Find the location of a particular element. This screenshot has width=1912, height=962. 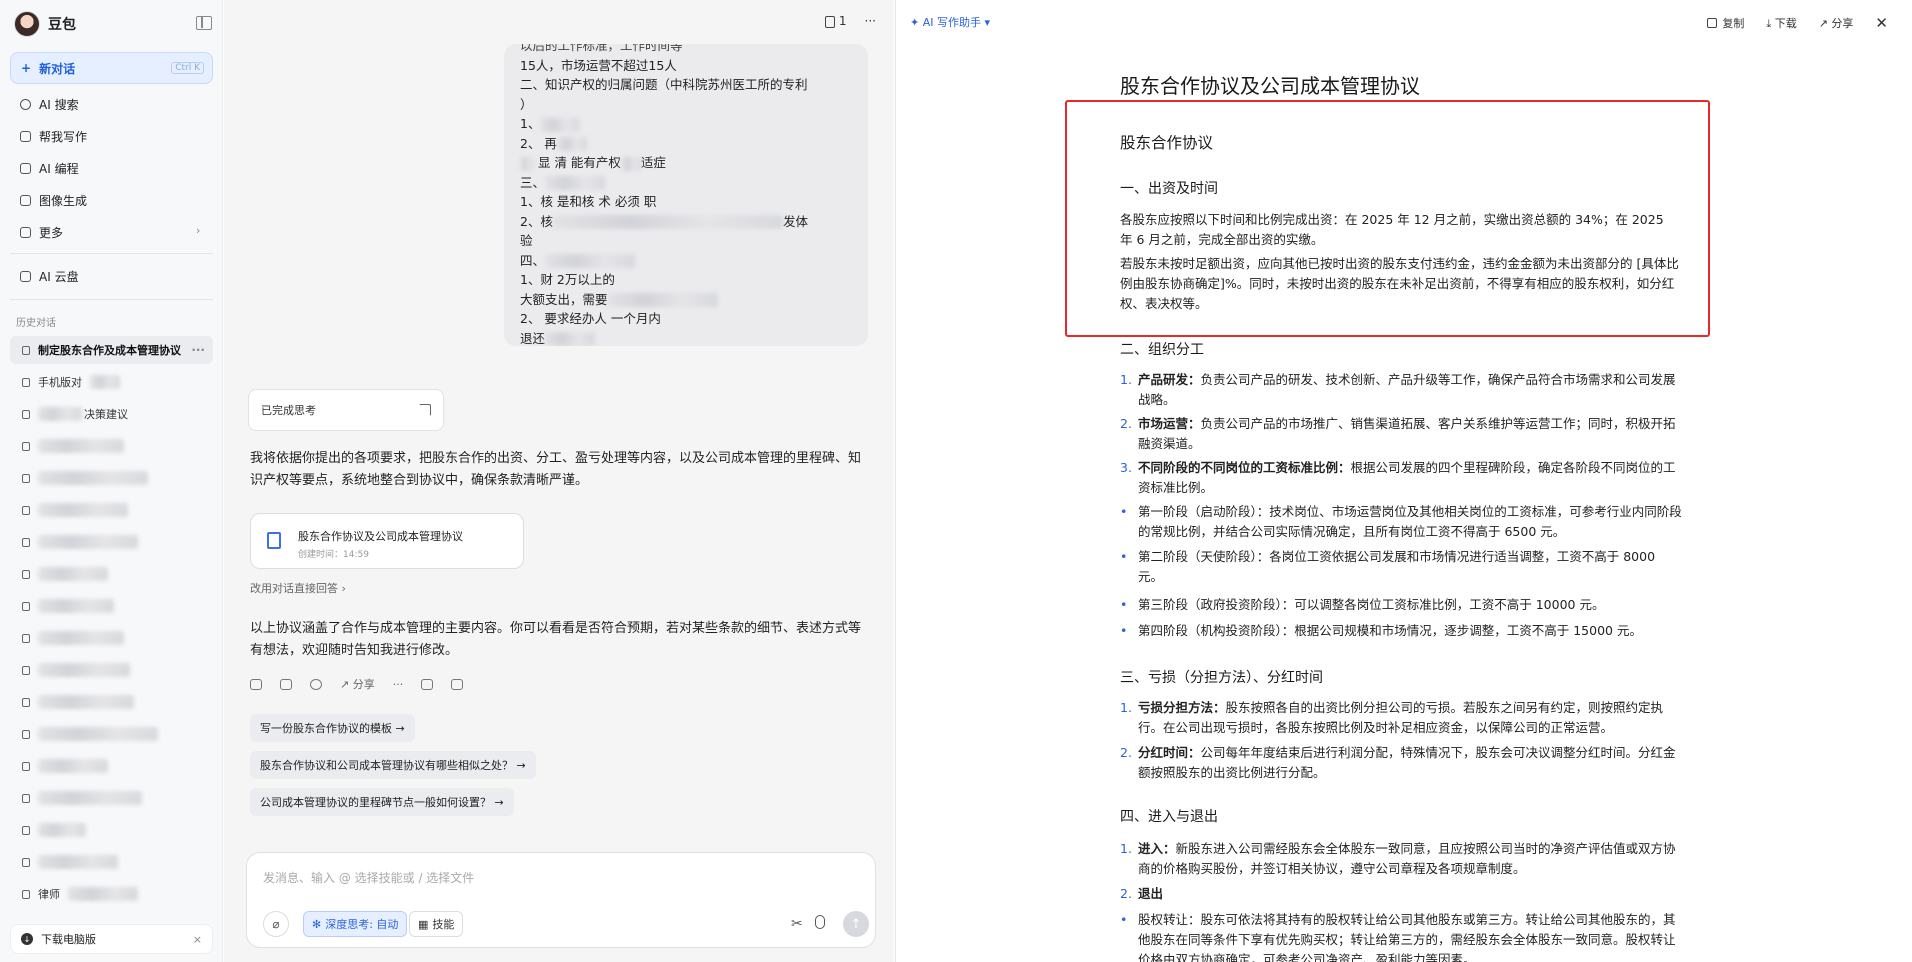

sidebar-item-ai-search: AI 搜索 is located at coordinates (49, 104).